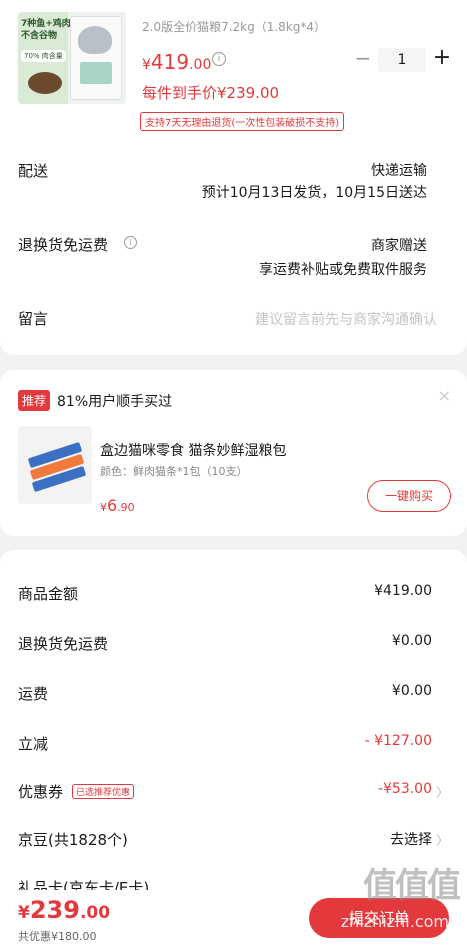 Image resolution: width=467 pixels, height=945 pixels. What do you see at coordinates (225, 743) in the screenshot?
I see `summary-row-discount: 立减 - ¥127.00` at bounding box center [225, 743].